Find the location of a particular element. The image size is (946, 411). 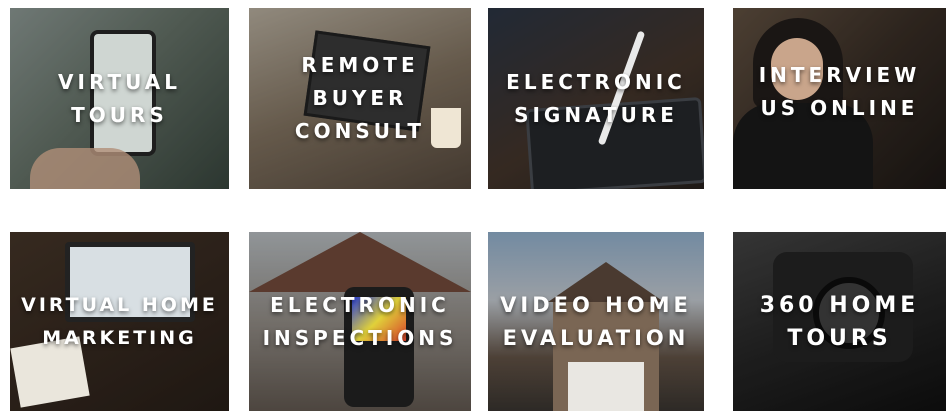

tile-video-home-evaluation: VIDEO HOME EVALUATION is located at coordinates (596, 321).